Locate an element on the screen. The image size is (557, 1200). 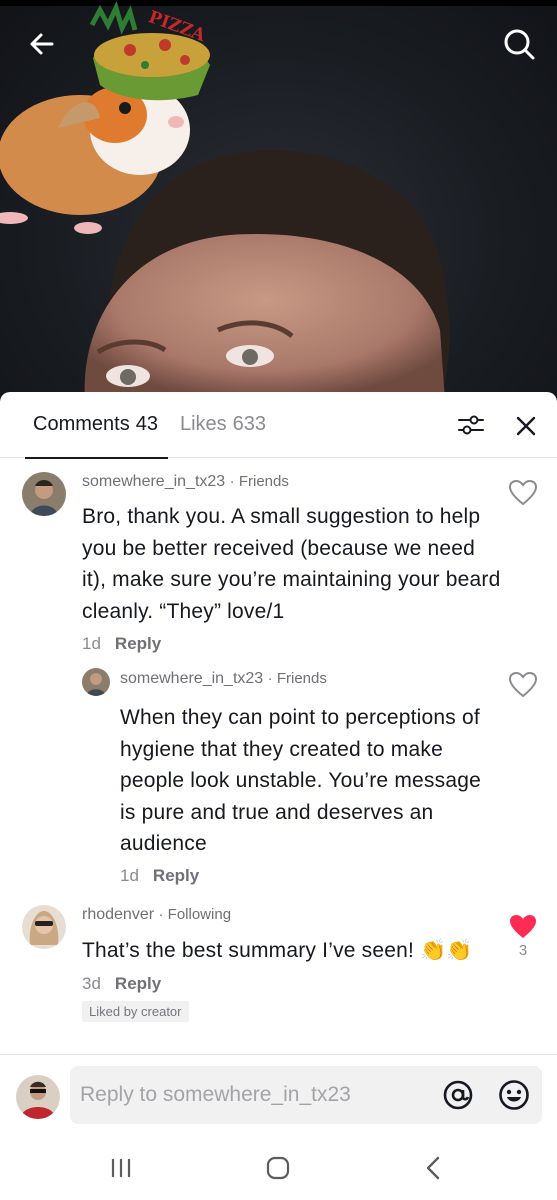
relation-text: Following is located at coordinates (199, 914).